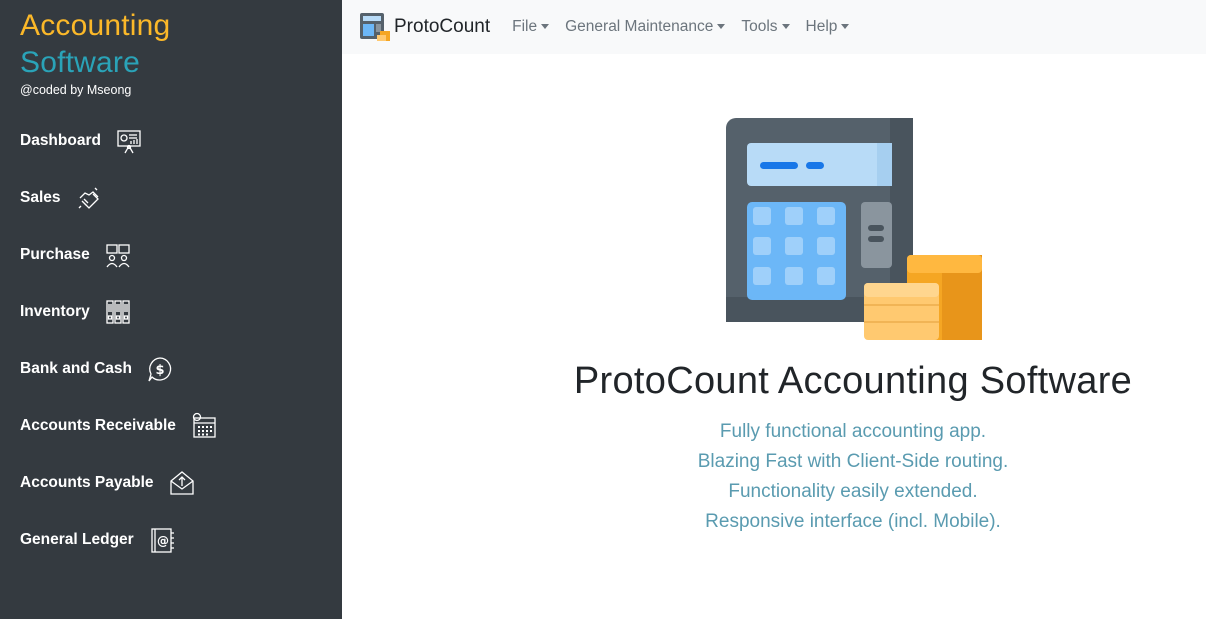 The height and width of the screenshot is (619, 1206). Describe the element at coordinates (95, 25) in the screenshot. I see `brand-title-line1: Accounting` at that location.